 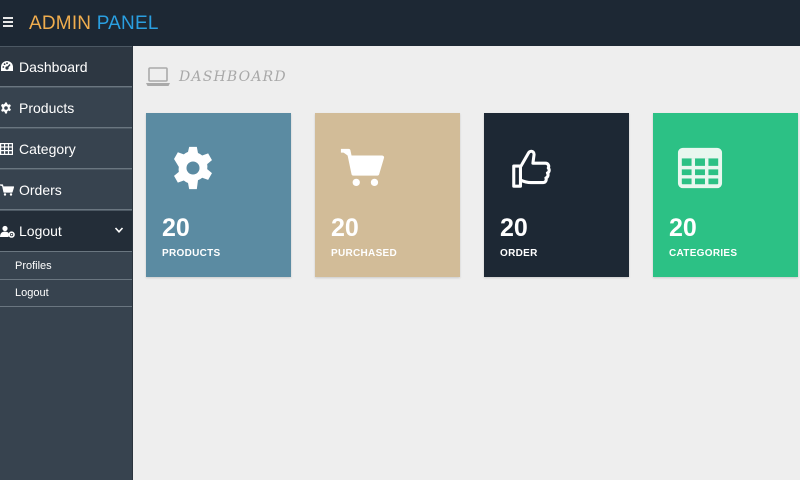 What do you see at coordinates (364, 253) in the screenshot?
I see `card-label: PURCHASED` at bounding box center [364, 253].